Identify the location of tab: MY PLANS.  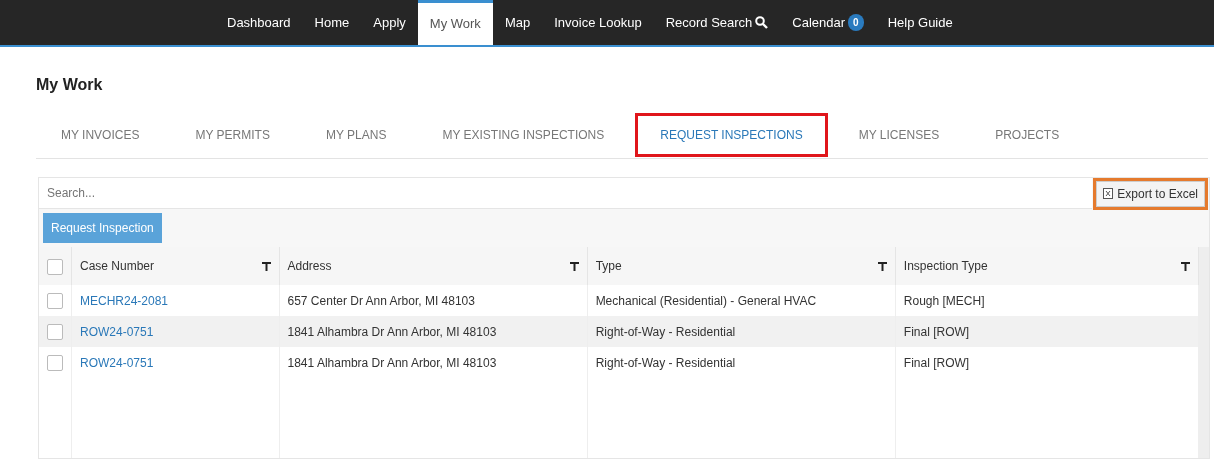
(356, 134).